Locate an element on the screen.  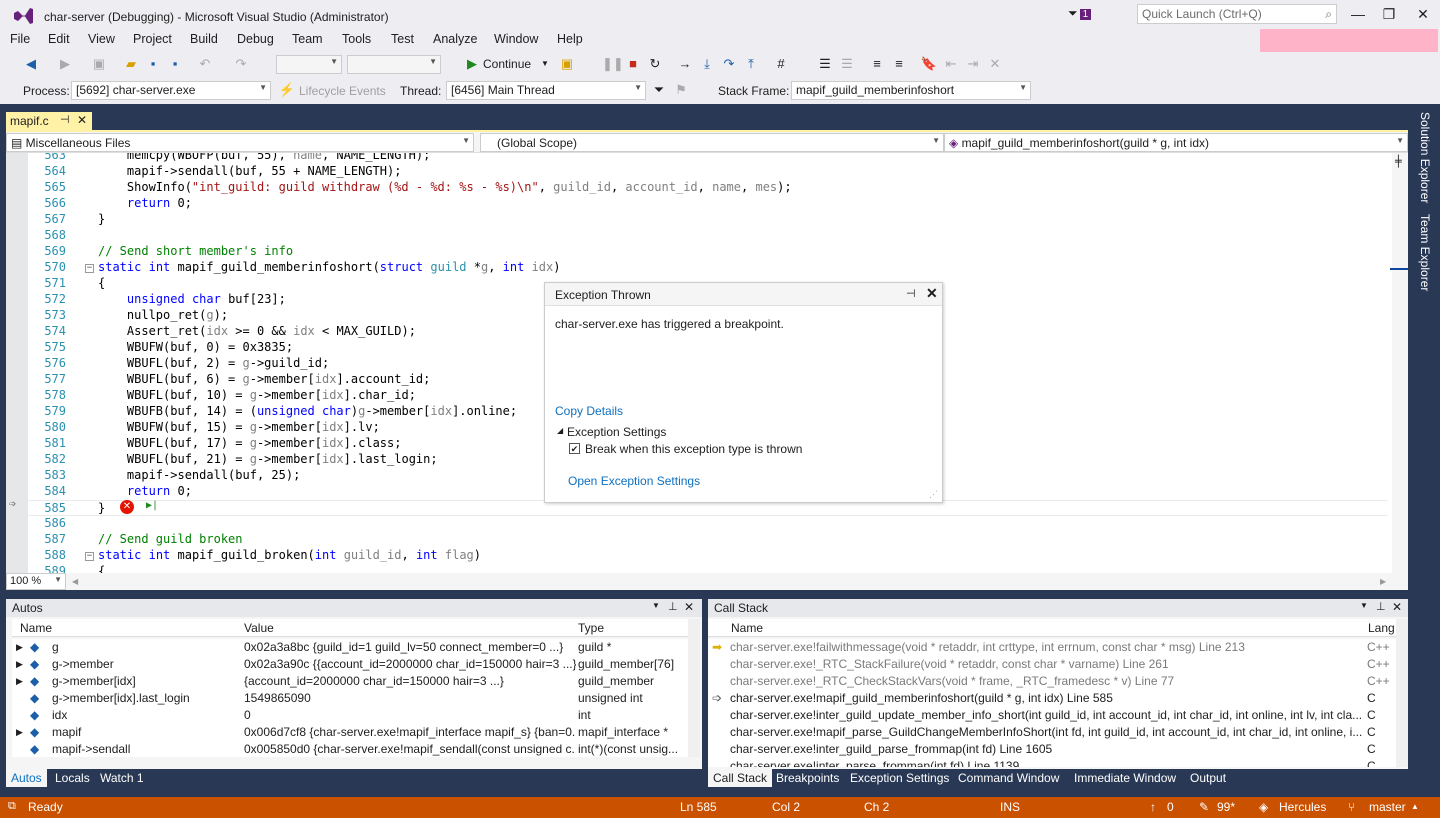
next-bookmark-icon: ⇥ is located at coordinates (973, 64).